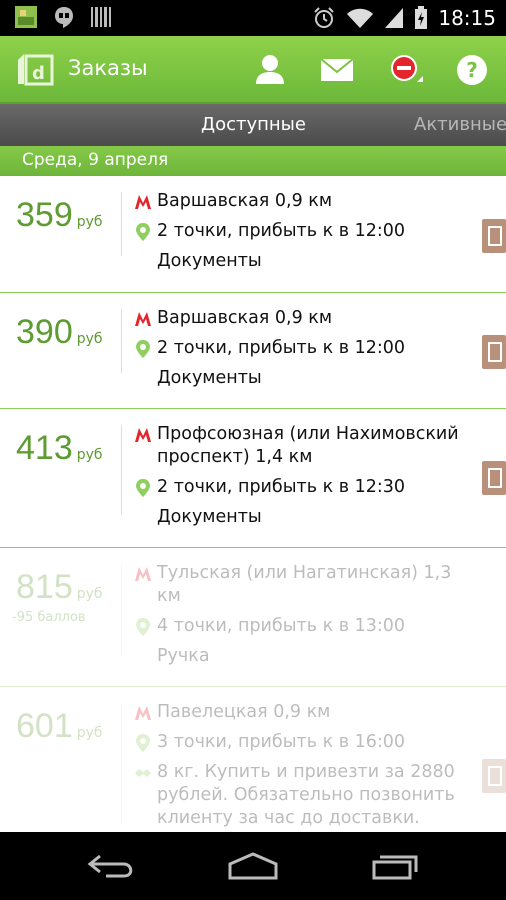 This screenshot has width=506, height=900. What do you see at coordinates (38, 73) in the screenshot?
I see `svg-text: d` at bounding box center [38, 73].